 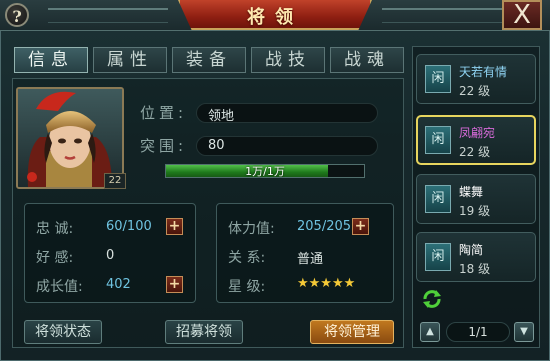 I want to click on star-level-label: 星 级:, so click(x=247, y=287).